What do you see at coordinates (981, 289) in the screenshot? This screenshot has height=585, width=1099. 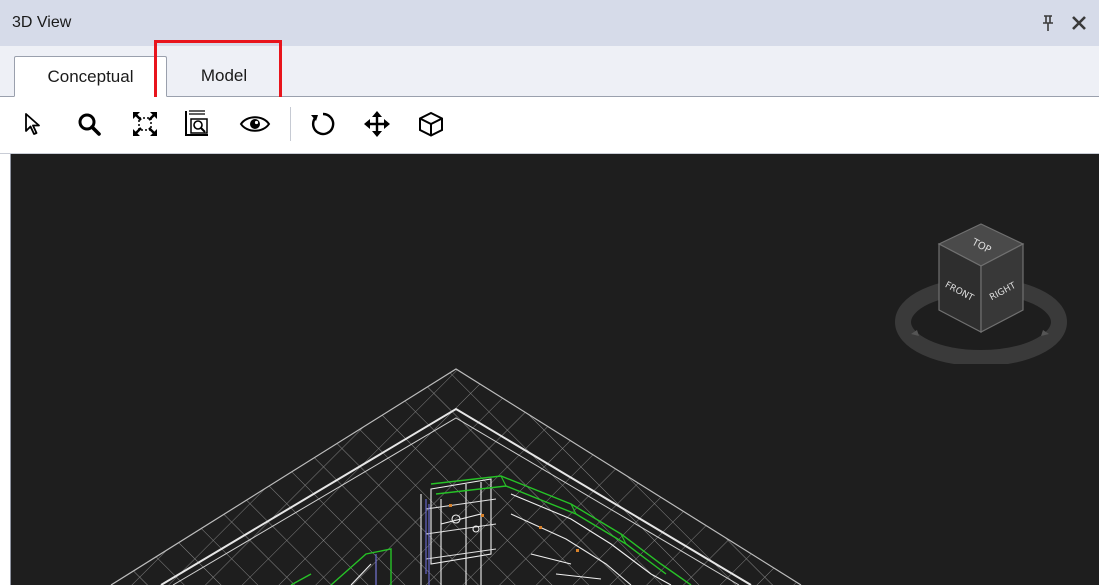 I see `view-cube: TOP FRONT RIGHT` at bounding box center [981, 289].